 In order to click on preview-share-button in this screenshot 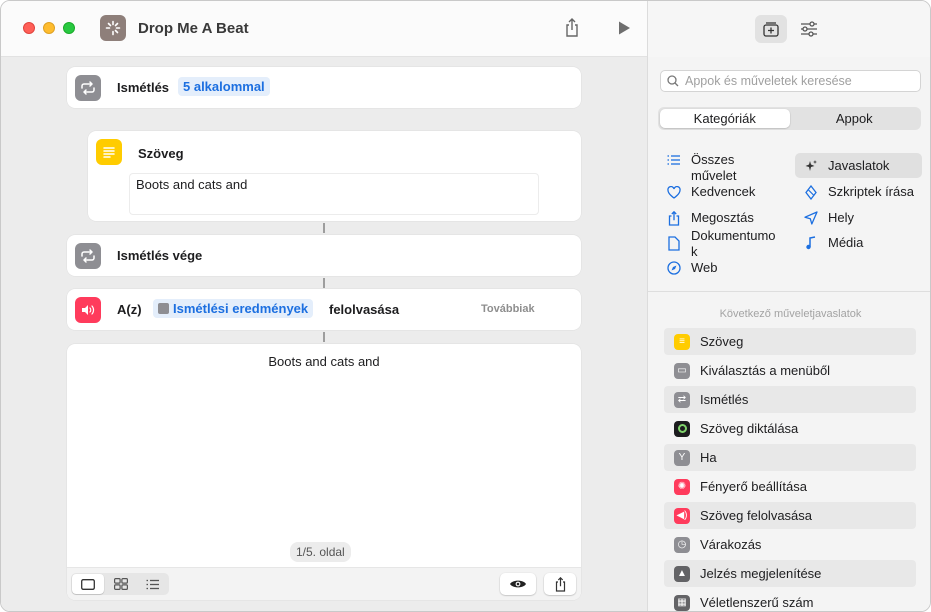, I will do `click(560, 584)`.